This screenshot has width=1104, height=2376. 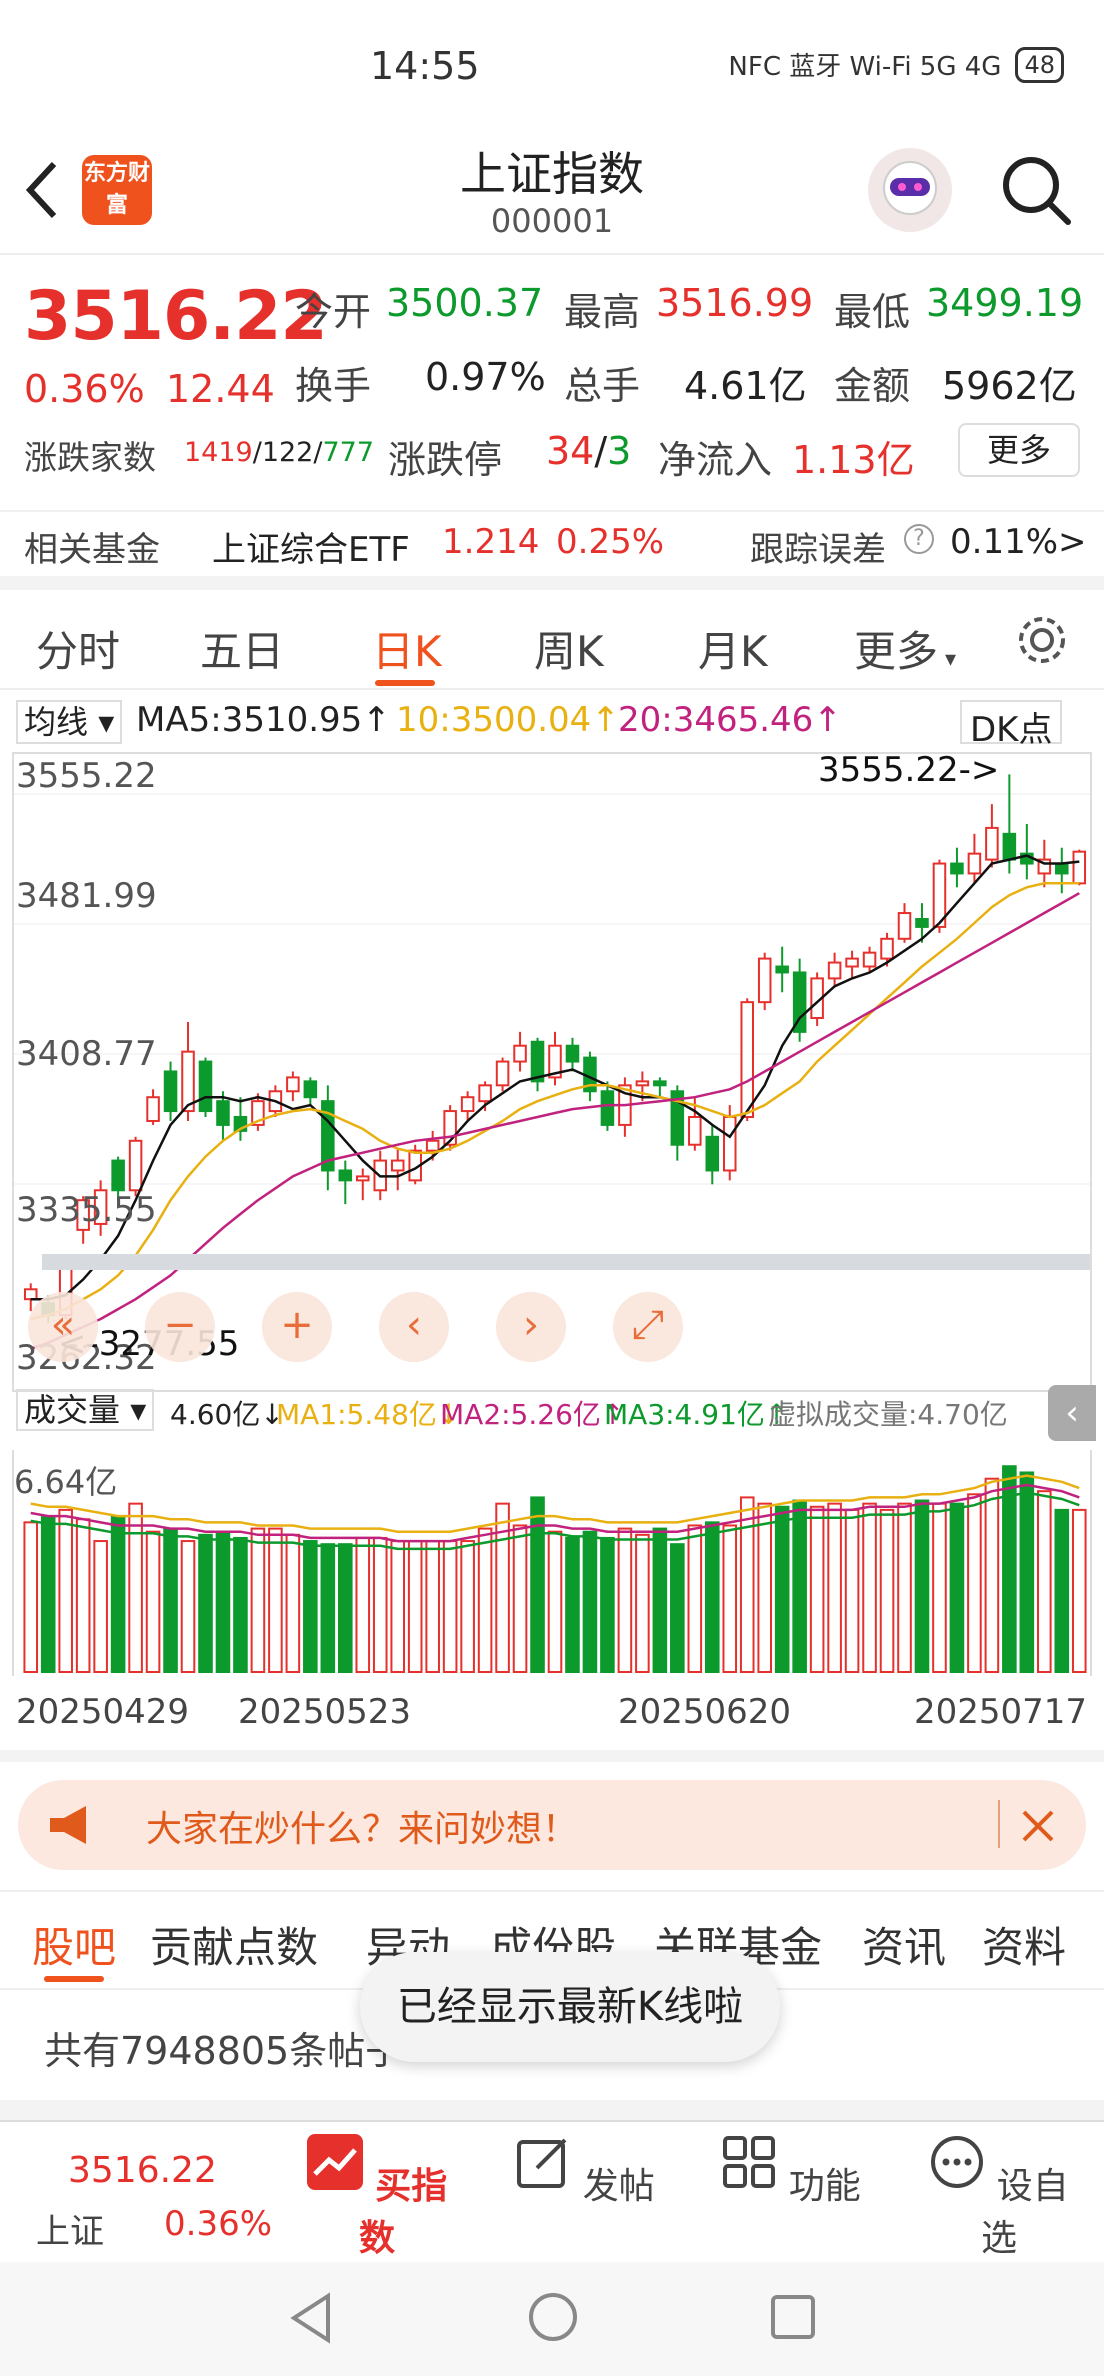 What do you see at coordinates (919, 539) in the screenshot?
I see `help-icon: ?` at bounding box center [919, 539].